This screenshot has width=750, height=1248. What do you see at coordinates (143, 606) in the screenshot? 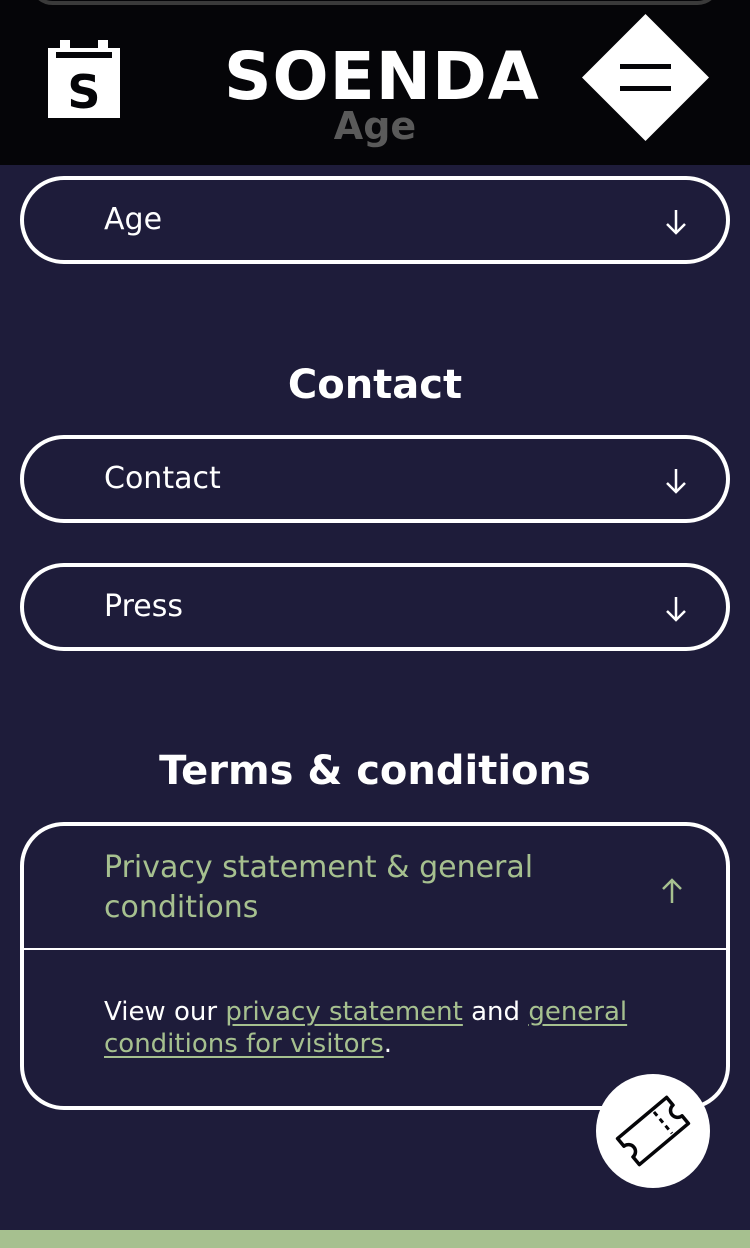
I see `accordion-press-label: Press` at bounding box center [143, 606].